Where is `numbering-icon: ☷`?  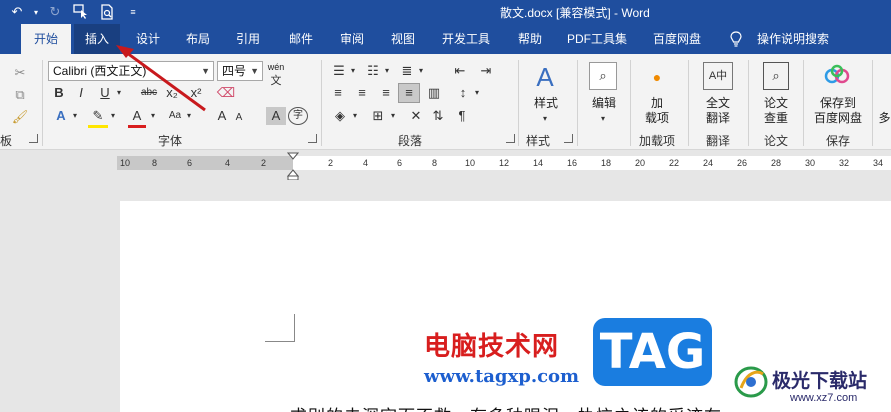
numbering-icon: ☷ is located at coordinates (373, 71).